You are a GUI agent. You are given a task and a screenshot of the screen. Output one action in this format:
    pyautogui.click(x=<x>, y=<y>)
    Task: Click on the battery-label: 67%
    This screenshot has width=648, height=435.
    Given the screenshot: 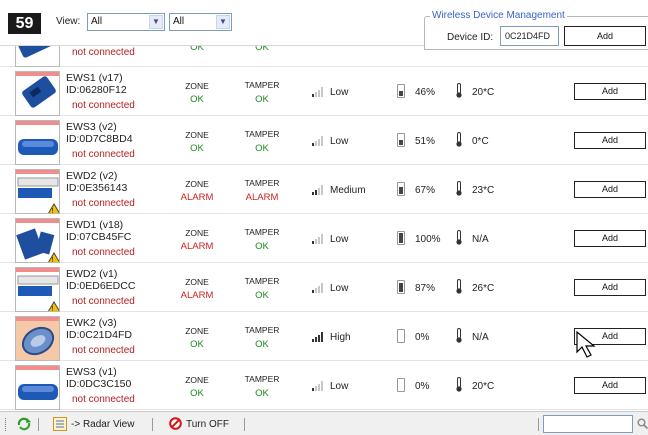 What is the action you would take?
    pyautogui.click(x=425, y=190)
    